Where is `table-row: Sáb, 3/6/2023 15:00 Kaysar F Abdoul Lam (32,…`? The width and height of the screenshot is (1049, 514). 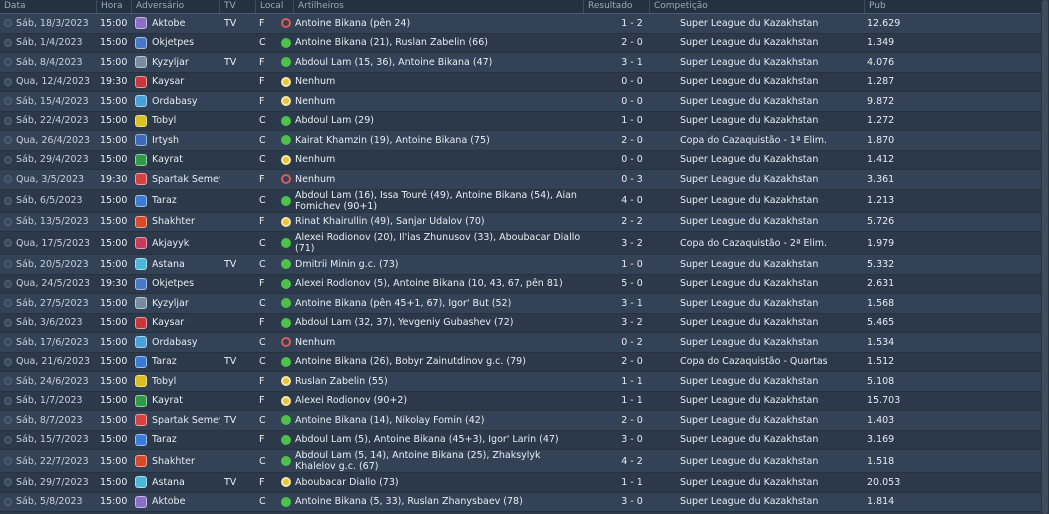
table-row: Sáb, 3/6/2023 15:00 Kaysar F Abdoul Lam (32,… is located at coordinates (524, 323).